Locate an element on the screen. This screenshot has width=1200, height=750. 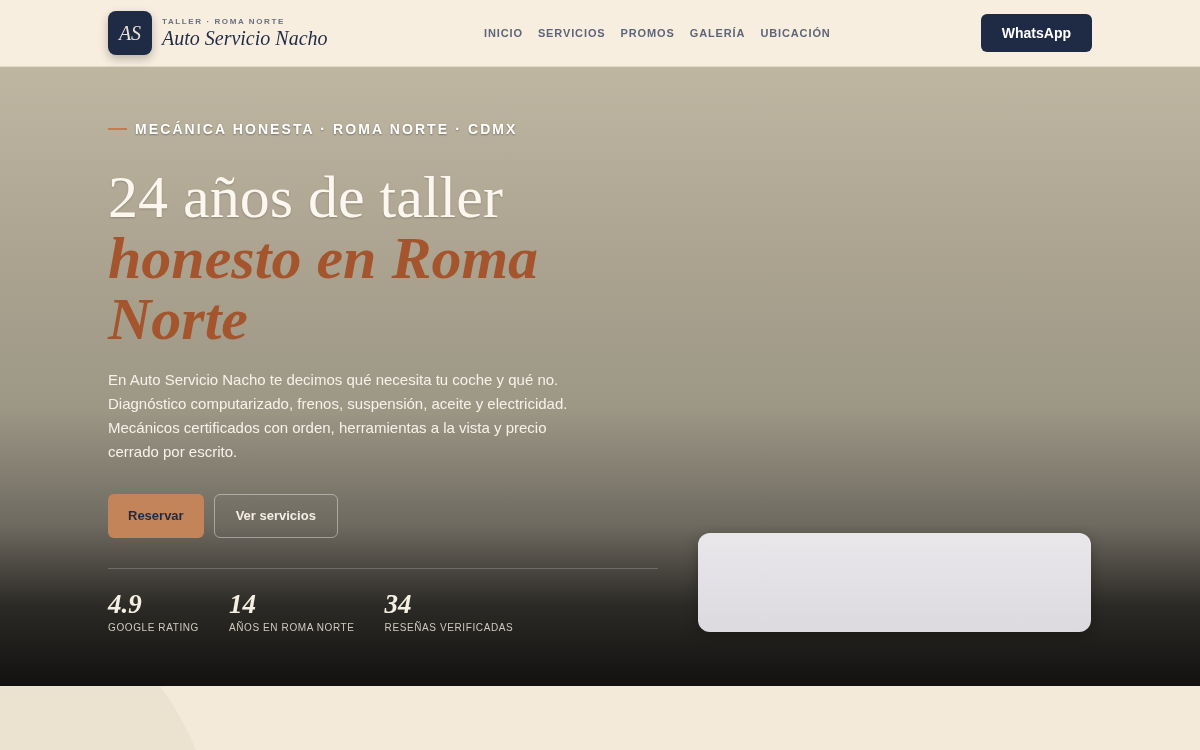
stat-label: GOOGLE RATING is located at coordinates (153, 628).